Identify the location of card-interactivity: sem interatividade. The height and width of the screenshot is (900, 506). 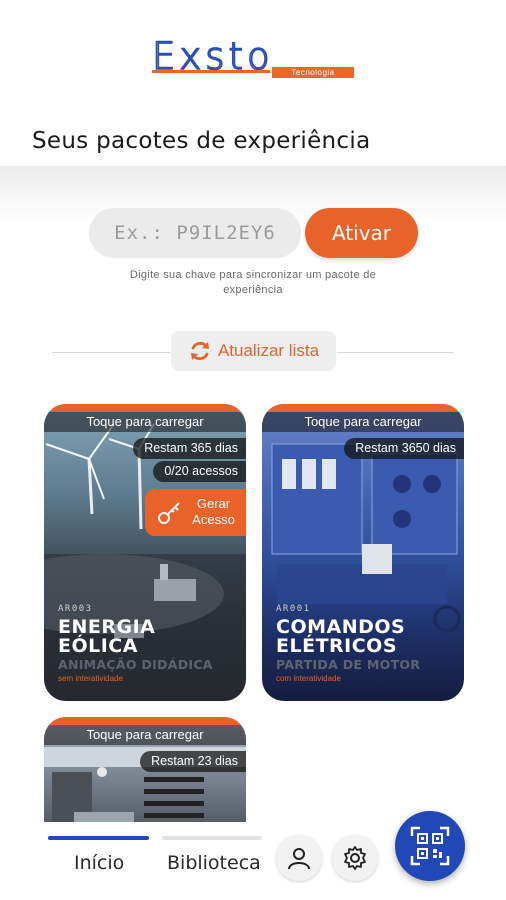
(90, 678).